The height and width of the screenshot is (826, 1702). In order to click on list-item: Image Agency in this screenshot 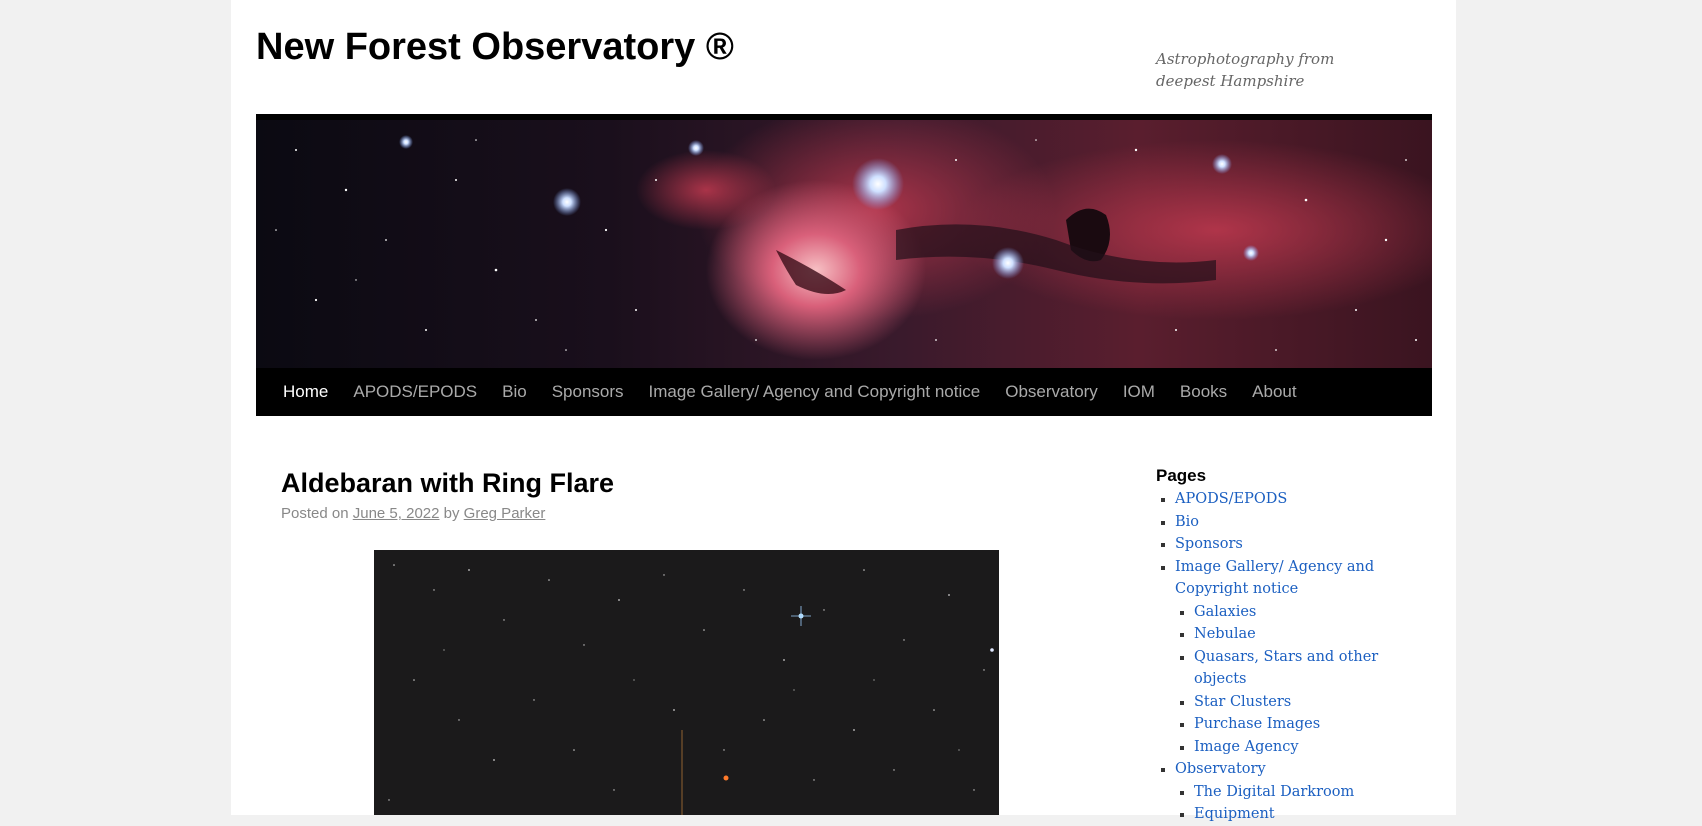, I will do `click(1300, 747)`.